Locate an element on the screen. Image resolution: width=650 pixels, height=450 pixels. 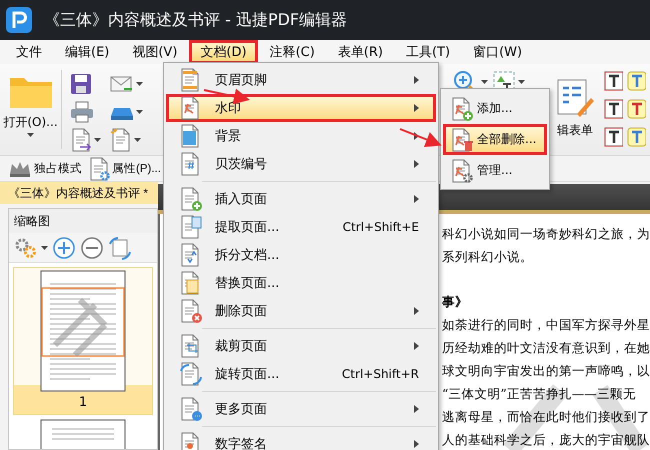
page-rotate-icon is located at coordinates (191, 374).